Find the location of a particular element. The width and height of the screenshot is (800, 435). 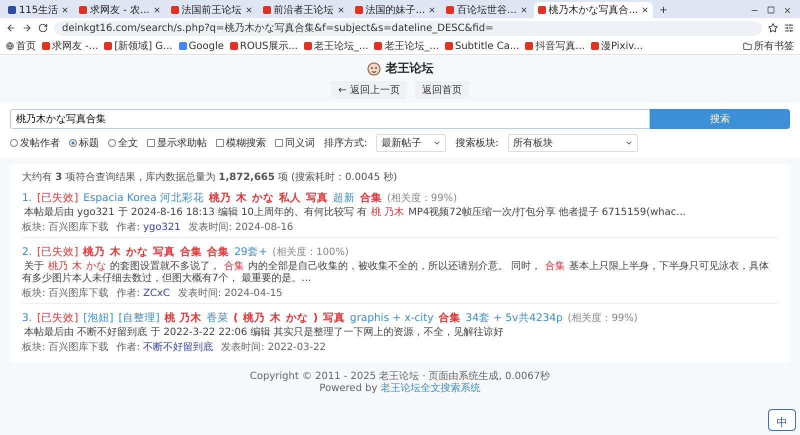

result-title: 3. [已失效] [泡妞] [自整理] 桃 乃木 香菜 ( 桃乃 木 かな ) 写真 graphis + x-city 合集 34套 + 5v共4234p (相关度：99%) is located at coordinates (400, 318).